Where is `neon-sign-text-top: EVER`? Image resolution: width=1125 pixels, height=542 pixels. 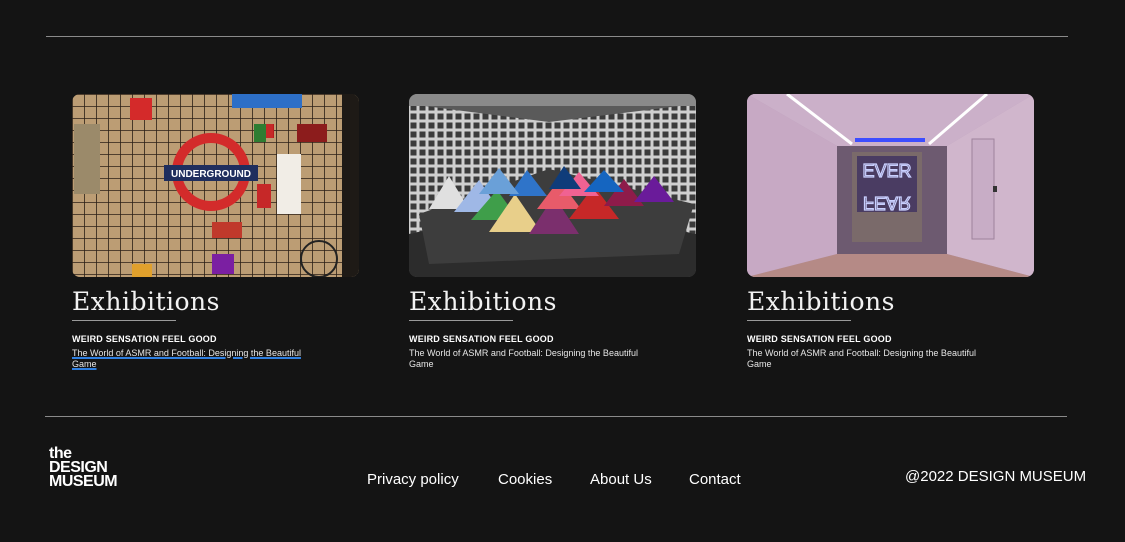 neon-sign-text-top: EVER is located at coordinates (886, 171).